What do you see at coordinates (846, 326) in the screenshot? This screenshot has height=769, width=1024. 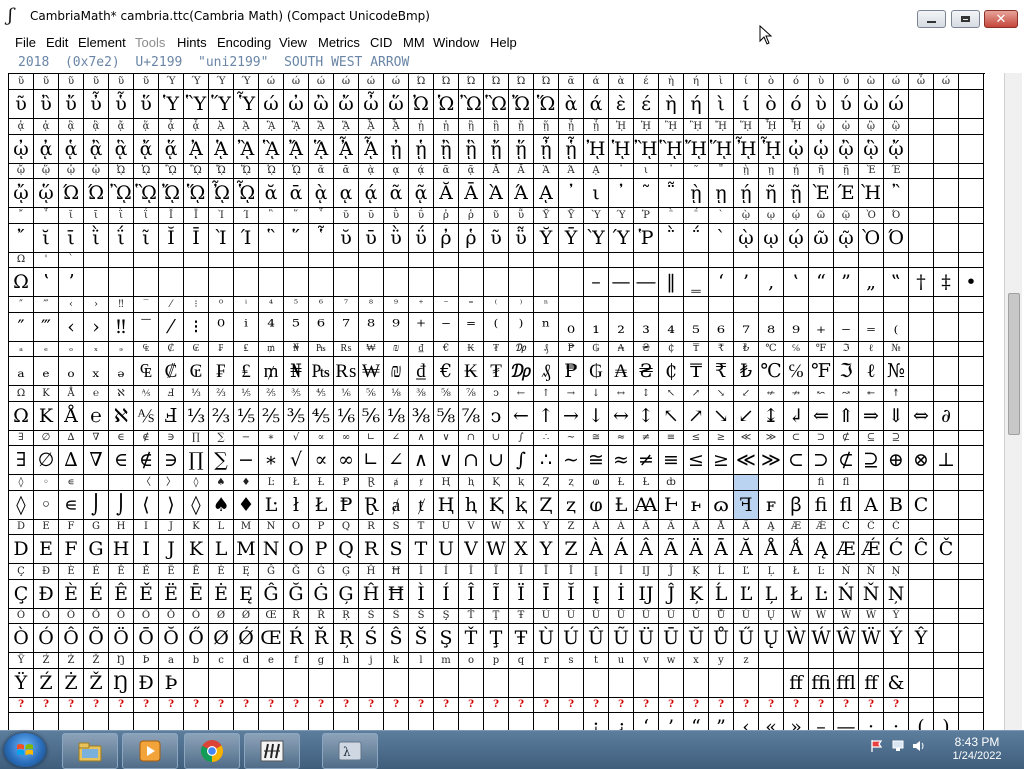 I see `glyph-cell: ₋` at bounding box center [846, 326].